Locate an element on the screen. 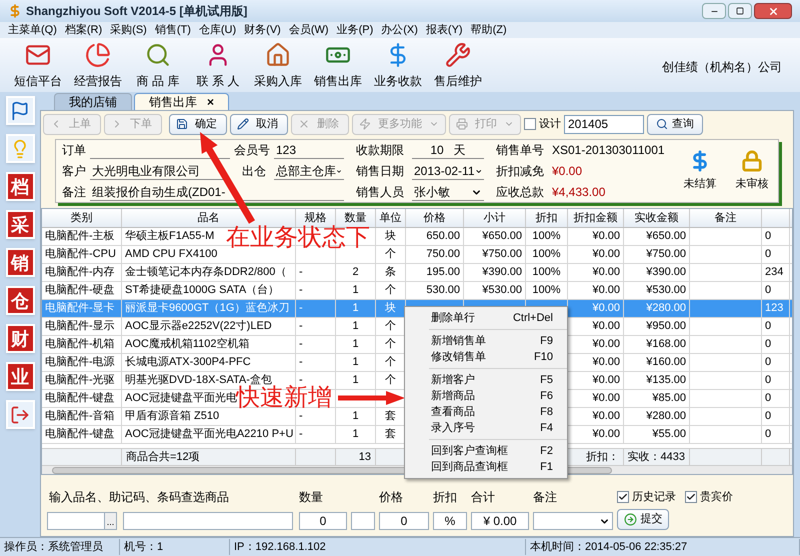  column-header: 实收金额 is located at coordinates (657, 218).